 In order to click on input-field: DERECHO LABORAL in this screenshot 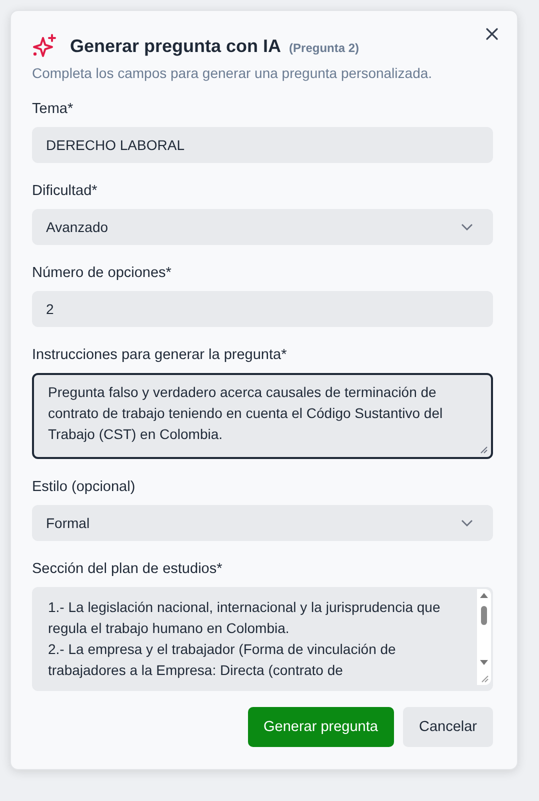, I will do `click(262, 145)`.